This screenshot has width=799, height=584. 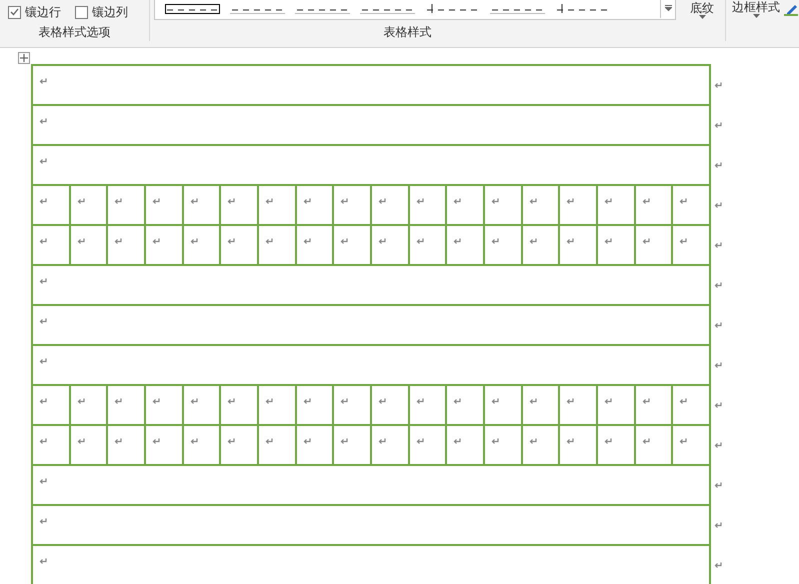 What do you see at coordinates (791, 9) in the screenshot?
I see `pen-icon` at bounding box center [791, 9].